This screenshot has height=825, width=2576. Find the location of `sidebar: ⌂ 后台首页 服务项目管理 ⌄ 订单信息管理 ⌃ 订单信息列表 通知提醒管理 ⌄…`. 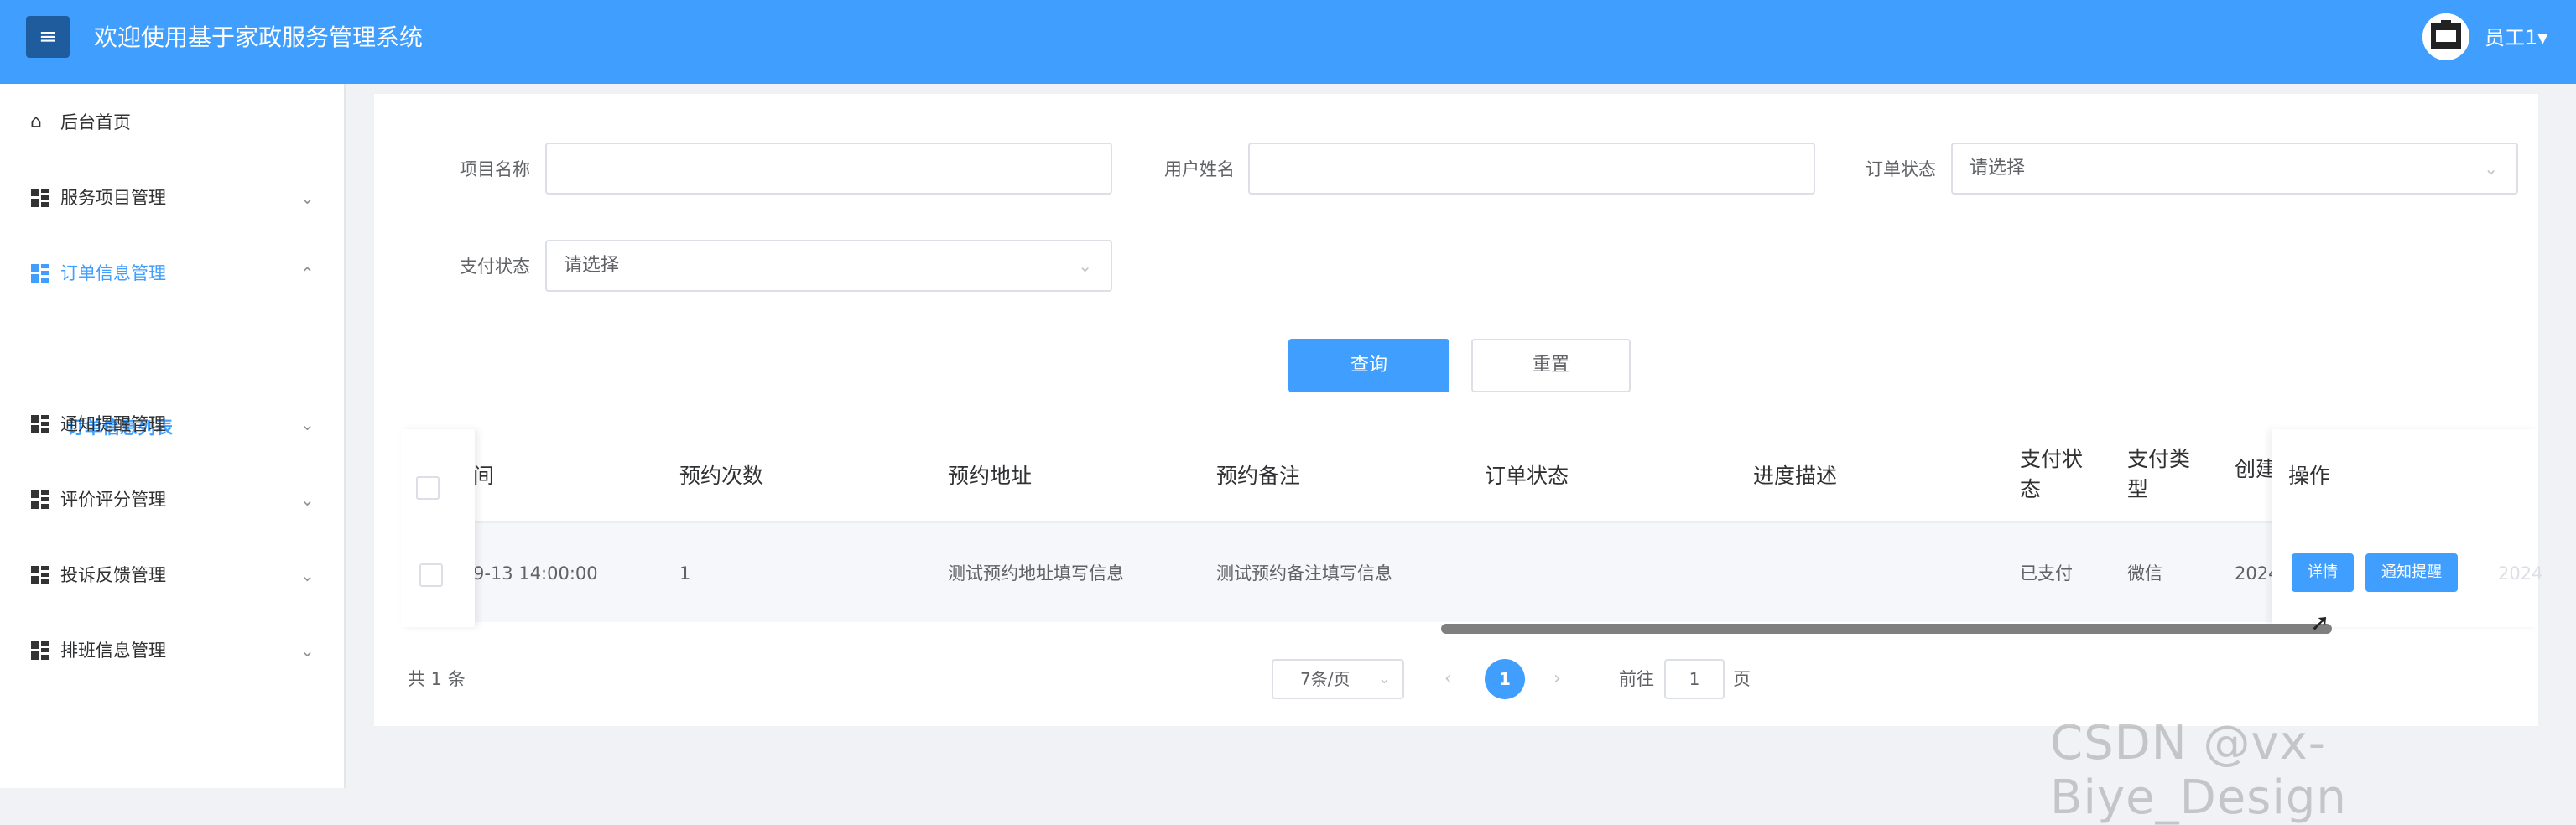

sidebar: ⌂ 后台首页 服务项目管理 ⌄ 订单信息管理 ⌃ 订单信息列表 通知提醒管理 ⌄… is located at coordinates (173, 436).